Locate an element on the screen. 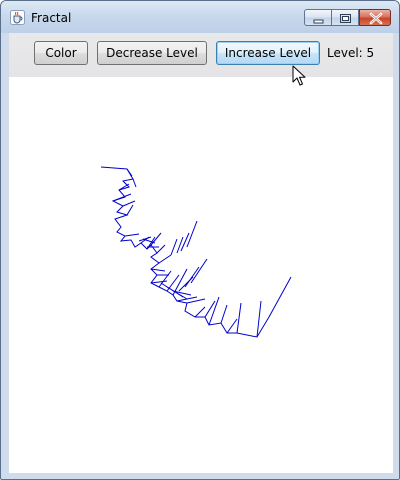 This screenshot has height=480, width=400. maximize-icon is located at coordinates (345, 18).